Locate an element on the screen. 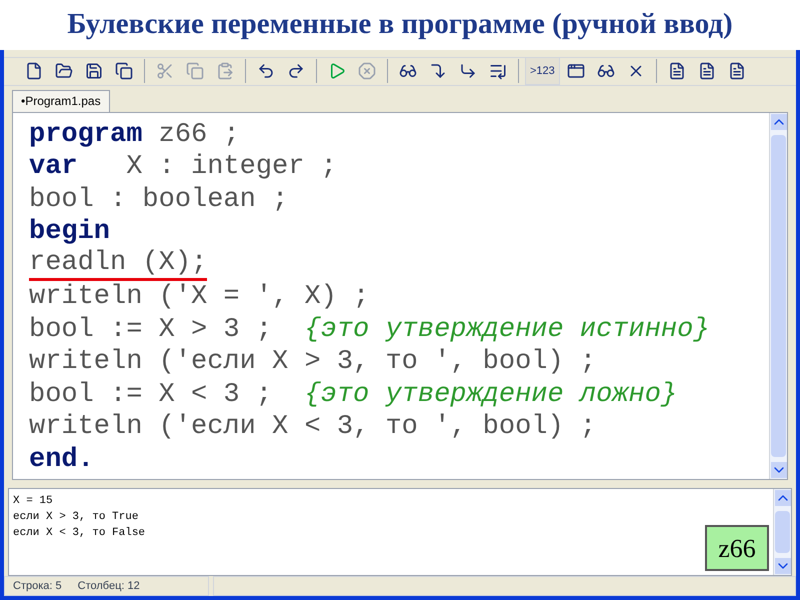  editor-scrollbar is located at coordinates (778, 296).